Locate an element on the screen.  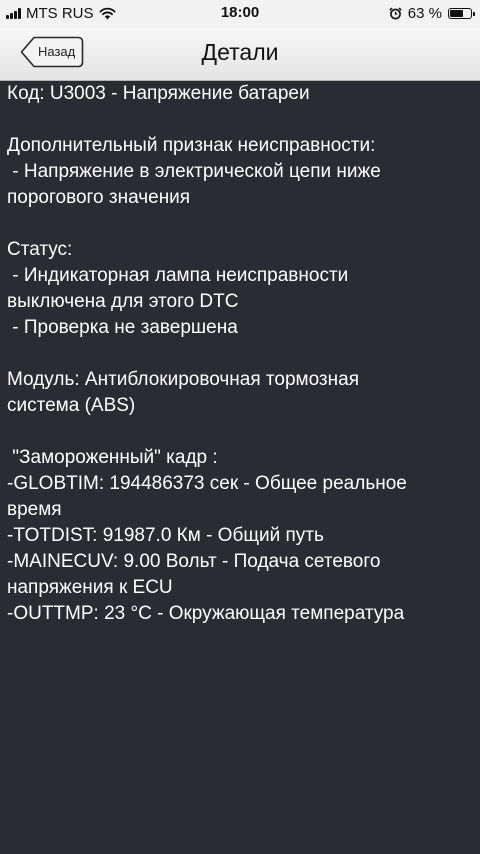
navigation-bar: Назад Детали is located at coordinates (240, 54).